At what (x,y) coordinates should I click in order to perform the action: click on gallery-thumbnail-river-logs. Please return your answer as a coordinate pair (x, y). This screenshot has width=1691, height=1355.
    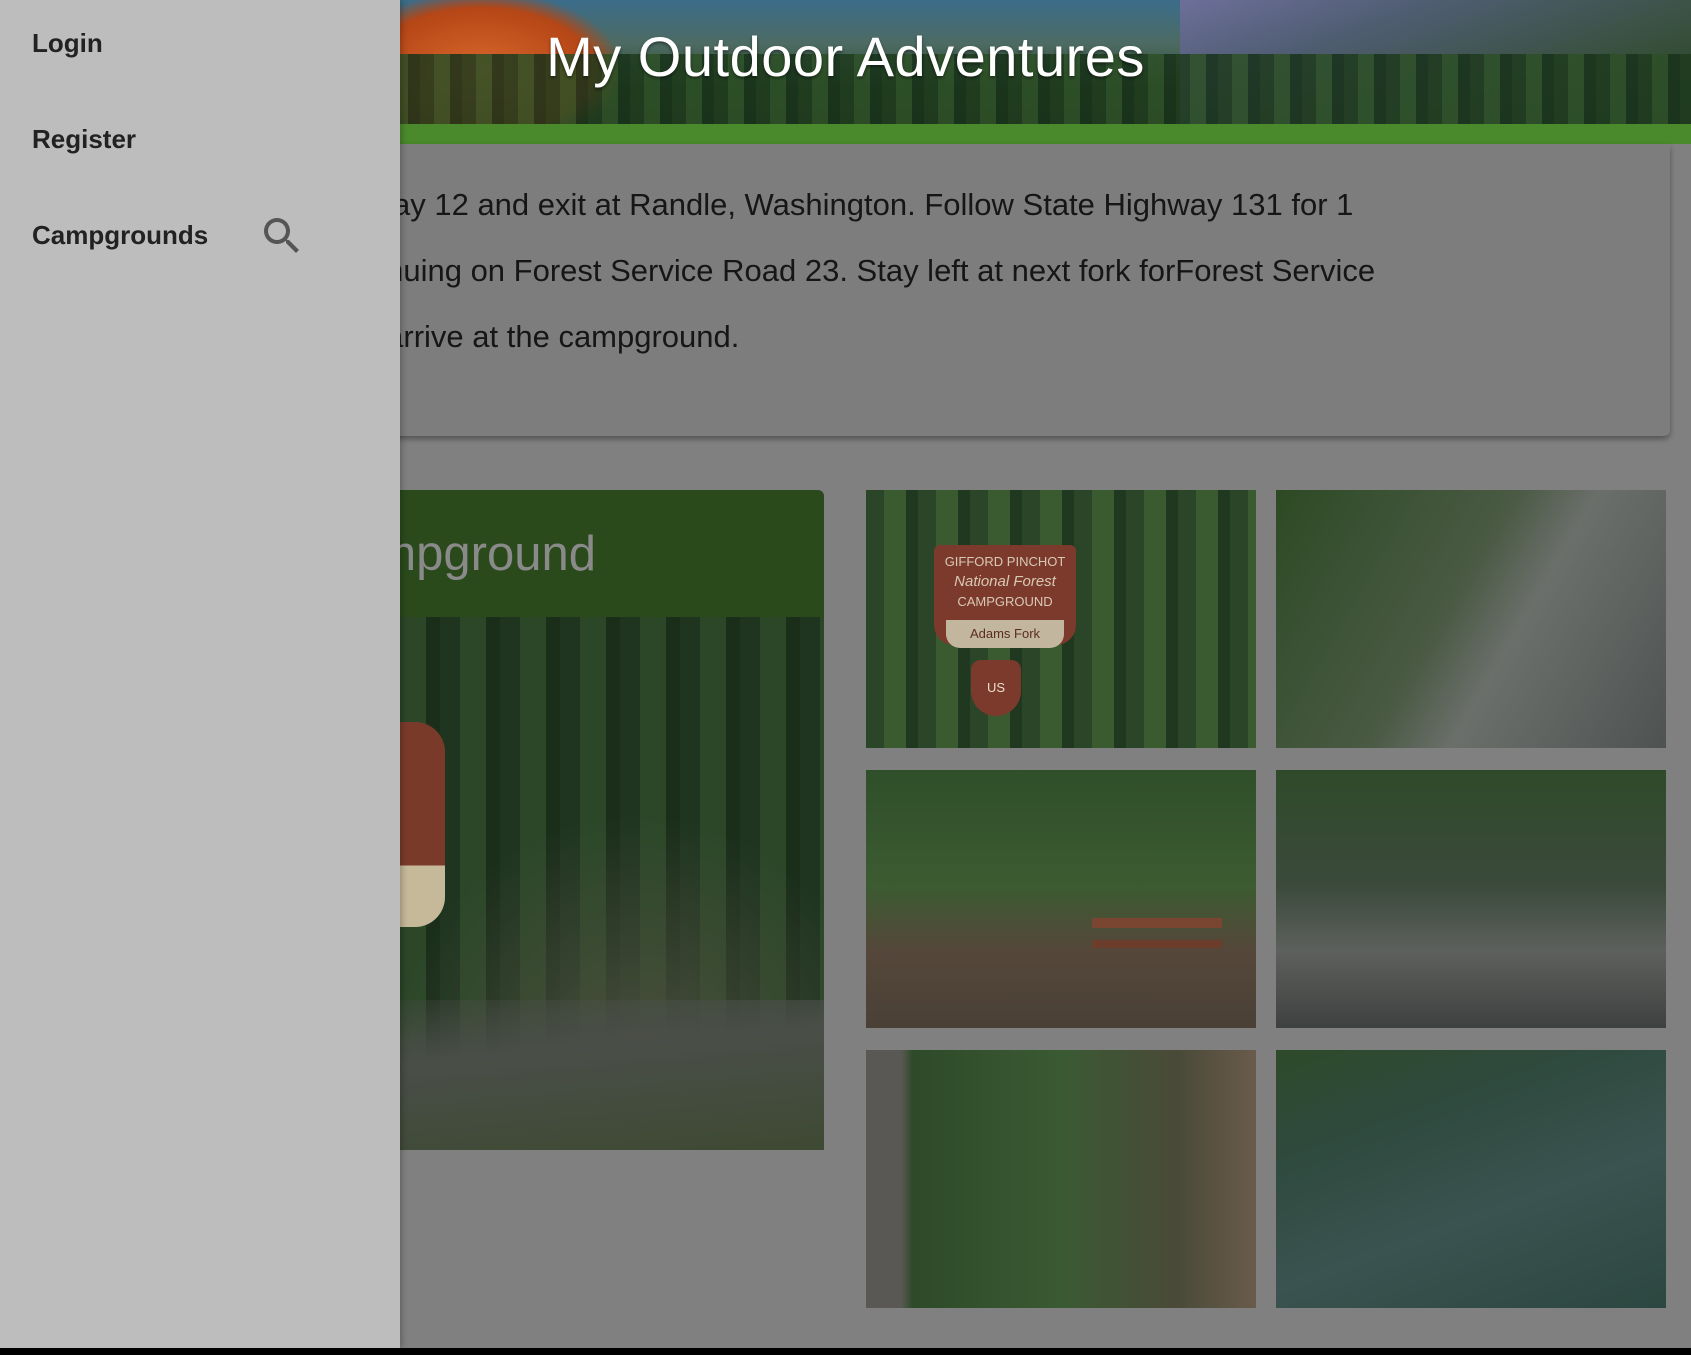
    Looking at the image, I should click on (1471, 899).